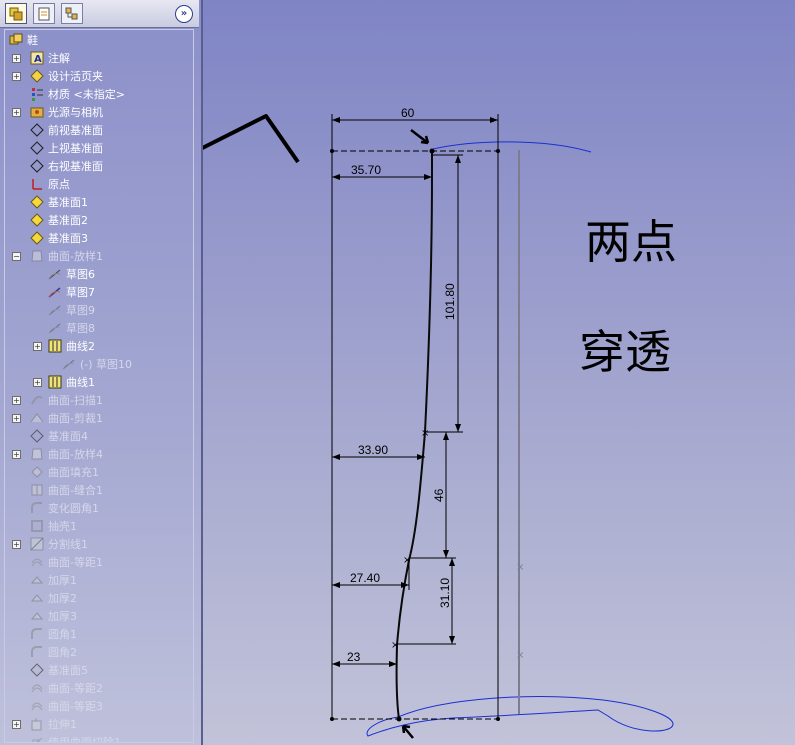 This screenshot has height=745, width=795. What do you see at coordinates (68, 238) in the screenshot?
I see `tree-item-label: 基准面3` at bounding box center [68, 238].